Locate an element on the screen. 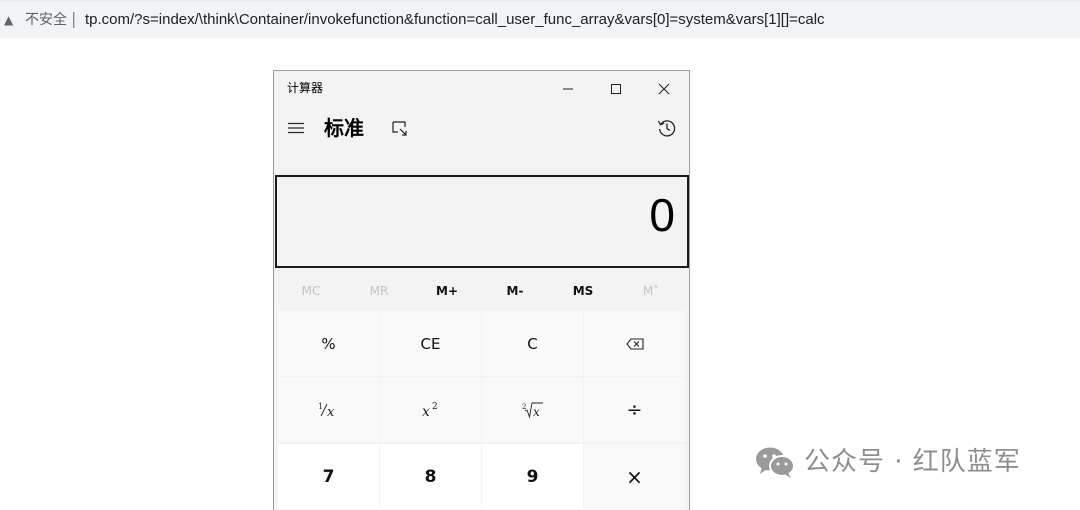 This screenshot has height=510, width=1080. window-title: 计算器 is located at coordinates (305, 88).